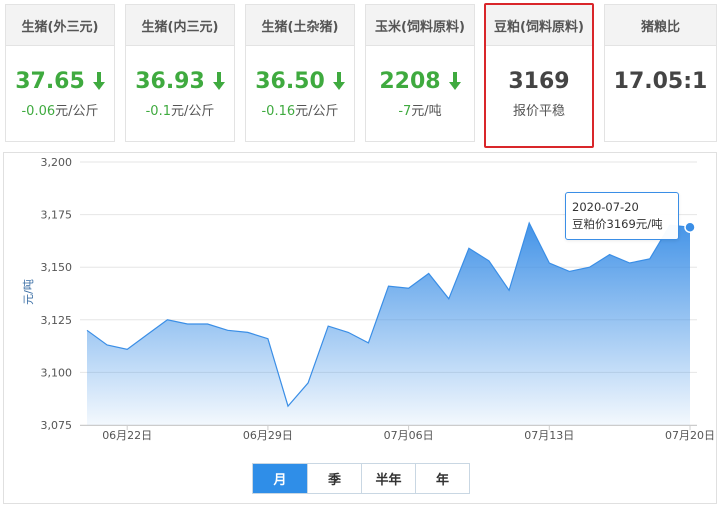 The image size is (722, 508). I want to click on chart-tooltip: 2020-07-20 豆粕价3169元/吨, so click(622, 216).